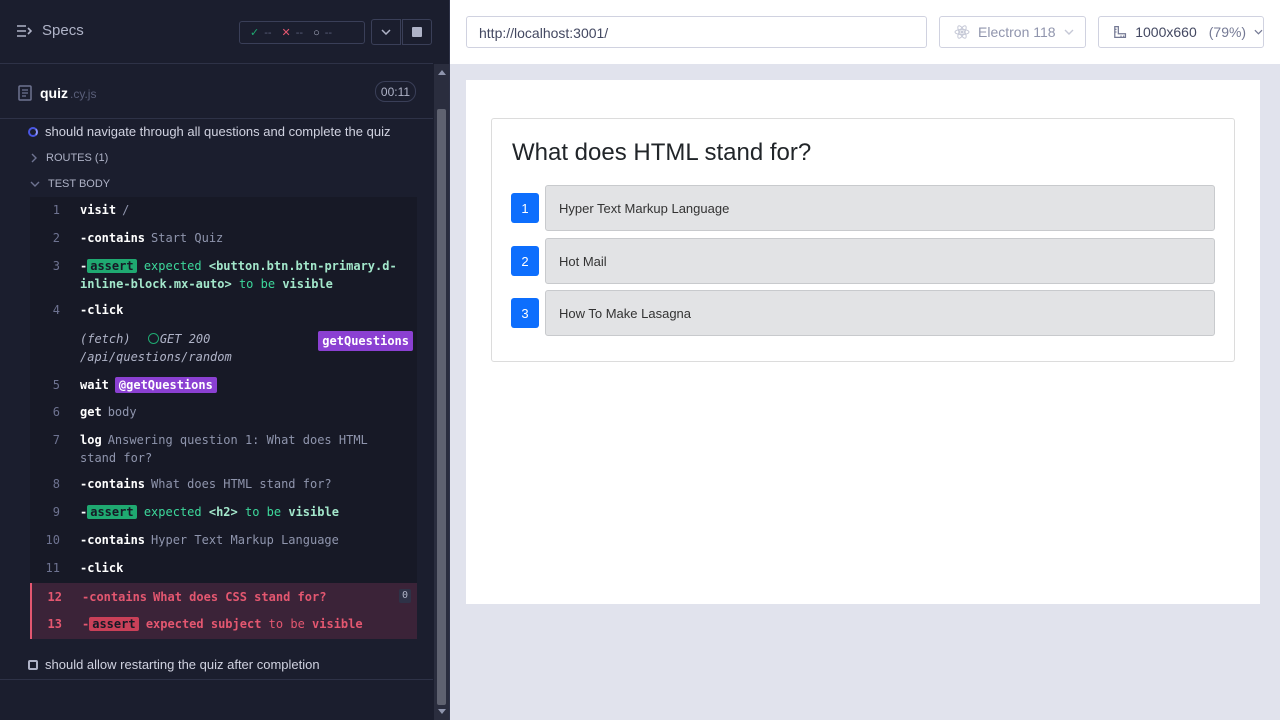  What do you see at coordinates (56, 512) in the screenshot?
I see `command-number: 9` at bounding box center [56, 512].